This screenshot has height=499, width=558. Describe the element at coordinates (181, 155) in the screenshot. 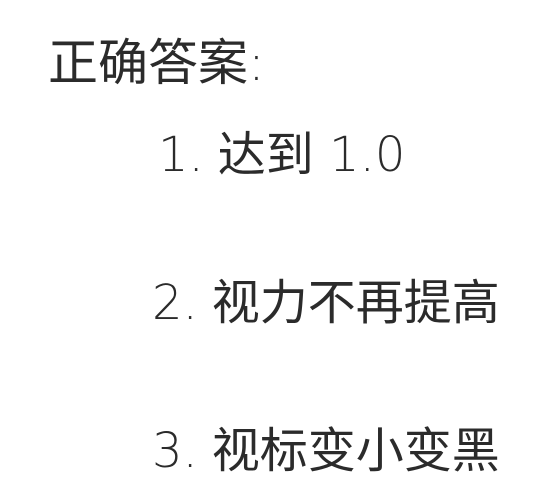

I see `answer-number-1: 1.` at that location.